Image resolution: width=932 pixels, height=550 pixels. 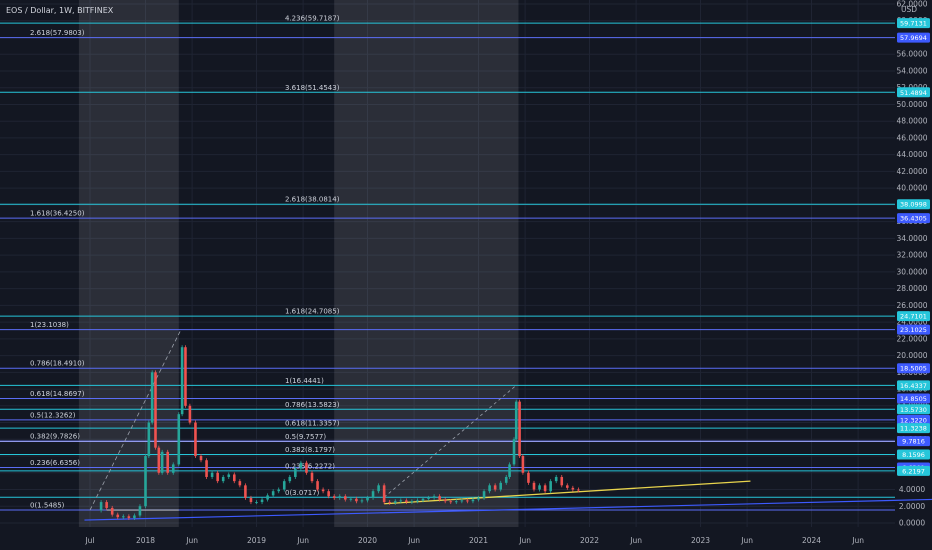 What do you see at coordinates (55, 437) in the screenshot?
I see `fib-label: 0.382(9.7826)` at bounding box center [55, 437].